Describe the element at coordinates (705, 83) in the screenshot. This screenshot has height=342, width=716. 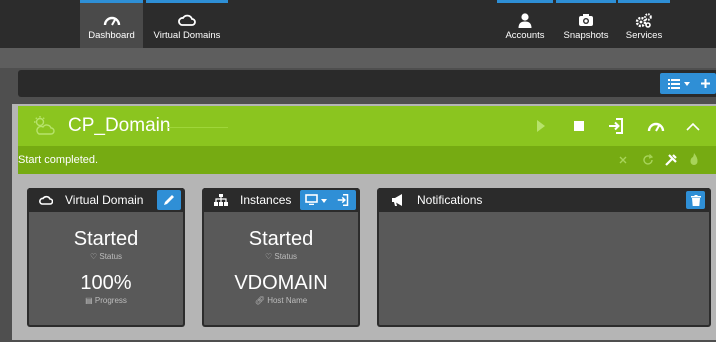
I see `add-icon` at that location.